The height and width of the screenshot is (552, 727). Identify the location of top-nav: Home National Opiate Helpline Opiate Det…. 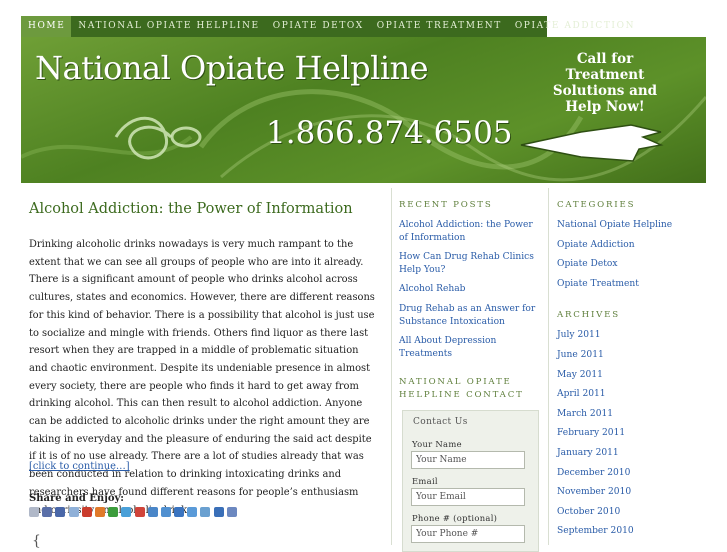
(327, 26).